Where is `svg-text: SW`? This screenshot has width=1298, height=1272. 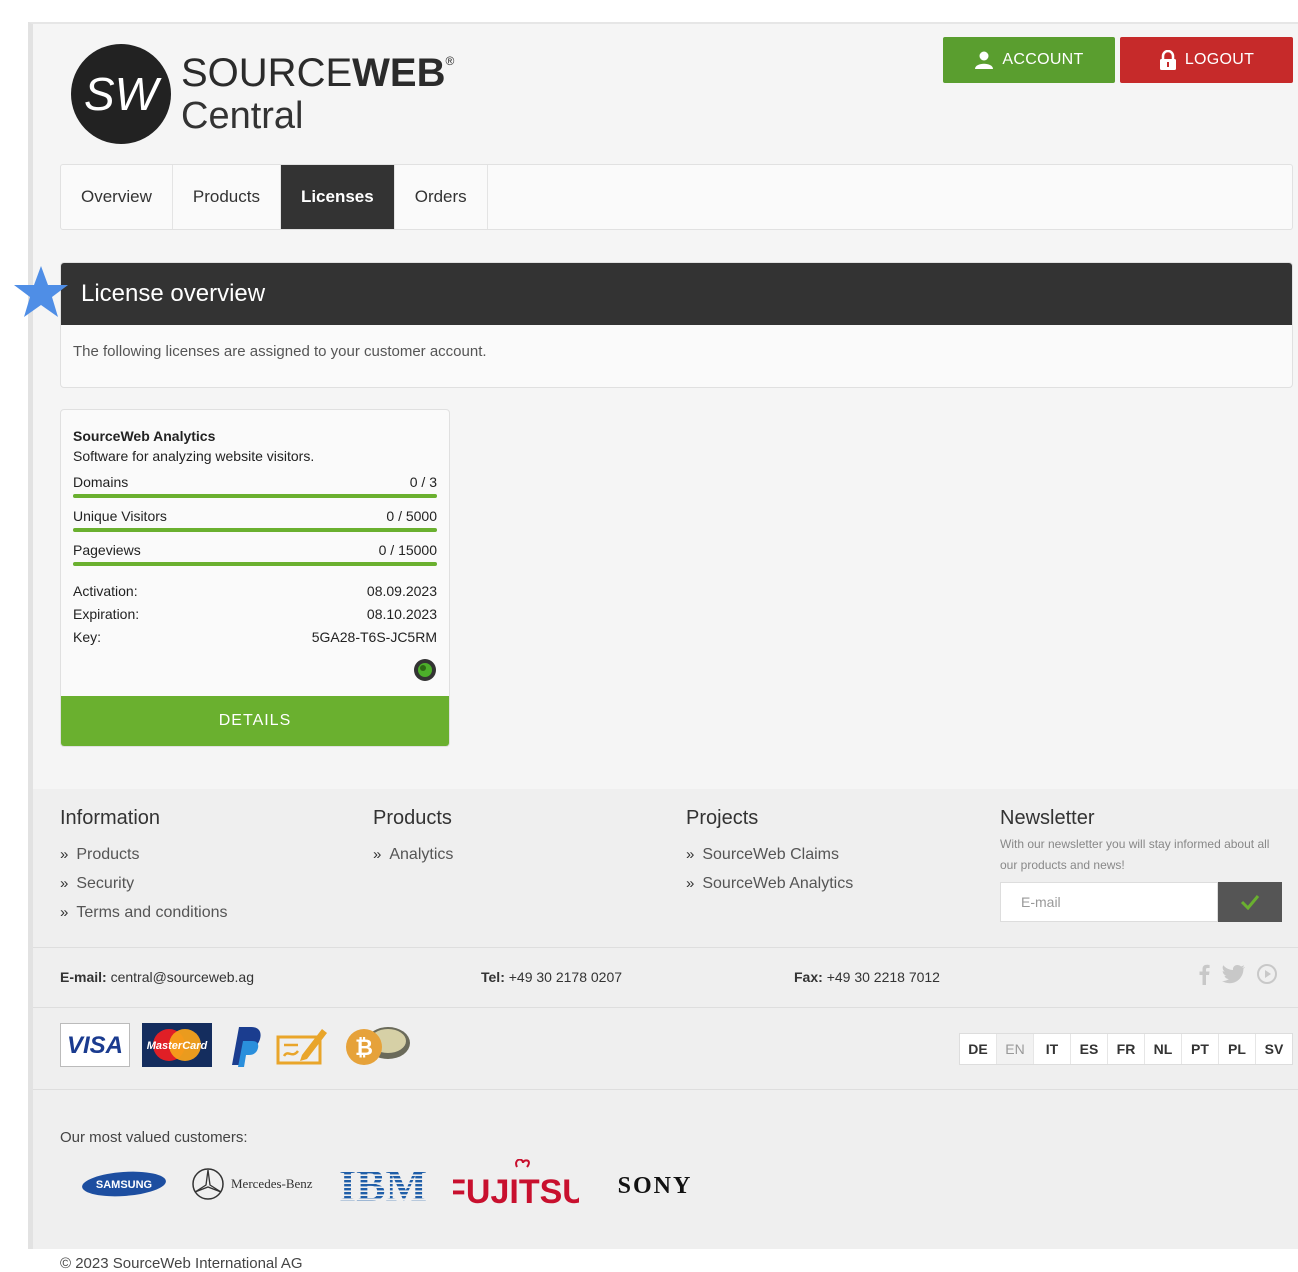 svg-text: SW is located at coordinates (123, 94).